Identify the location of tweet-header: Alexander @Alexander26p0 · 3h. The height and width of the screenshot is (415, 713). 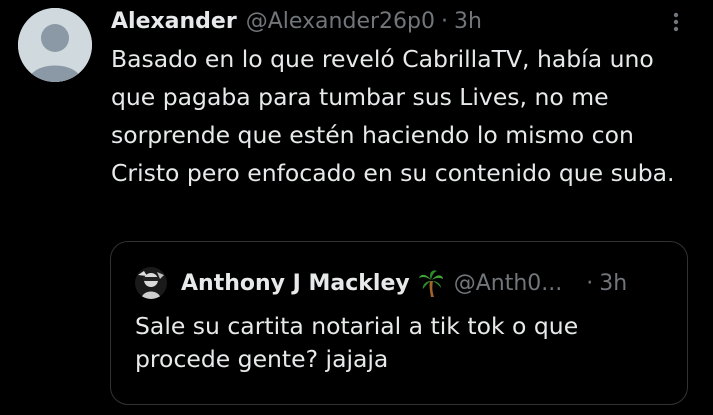
(296, 21).